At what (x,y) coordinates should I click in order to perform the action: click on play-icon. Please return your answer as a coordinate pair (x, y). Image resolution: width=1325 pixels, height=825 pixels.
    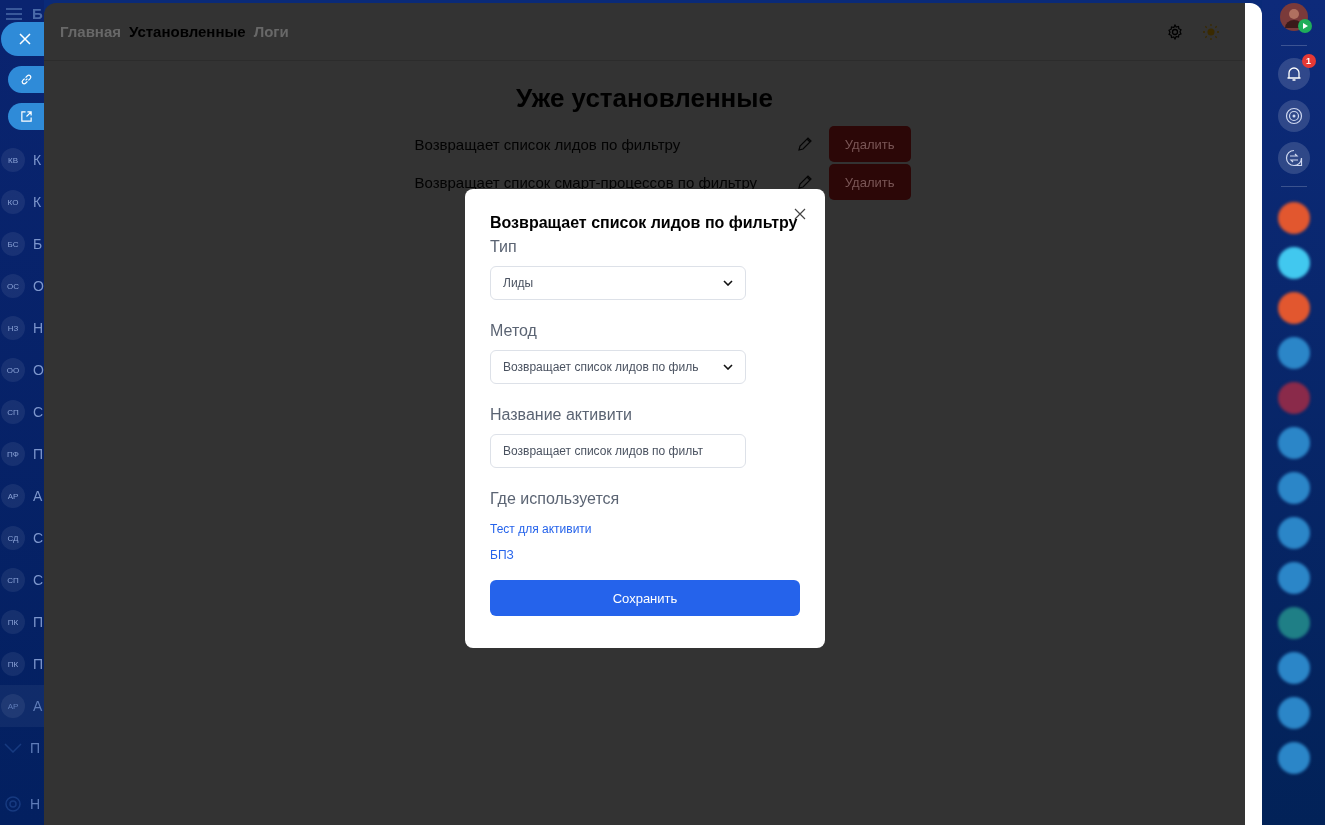
    Looking at the image, I should click on (1304, 26).